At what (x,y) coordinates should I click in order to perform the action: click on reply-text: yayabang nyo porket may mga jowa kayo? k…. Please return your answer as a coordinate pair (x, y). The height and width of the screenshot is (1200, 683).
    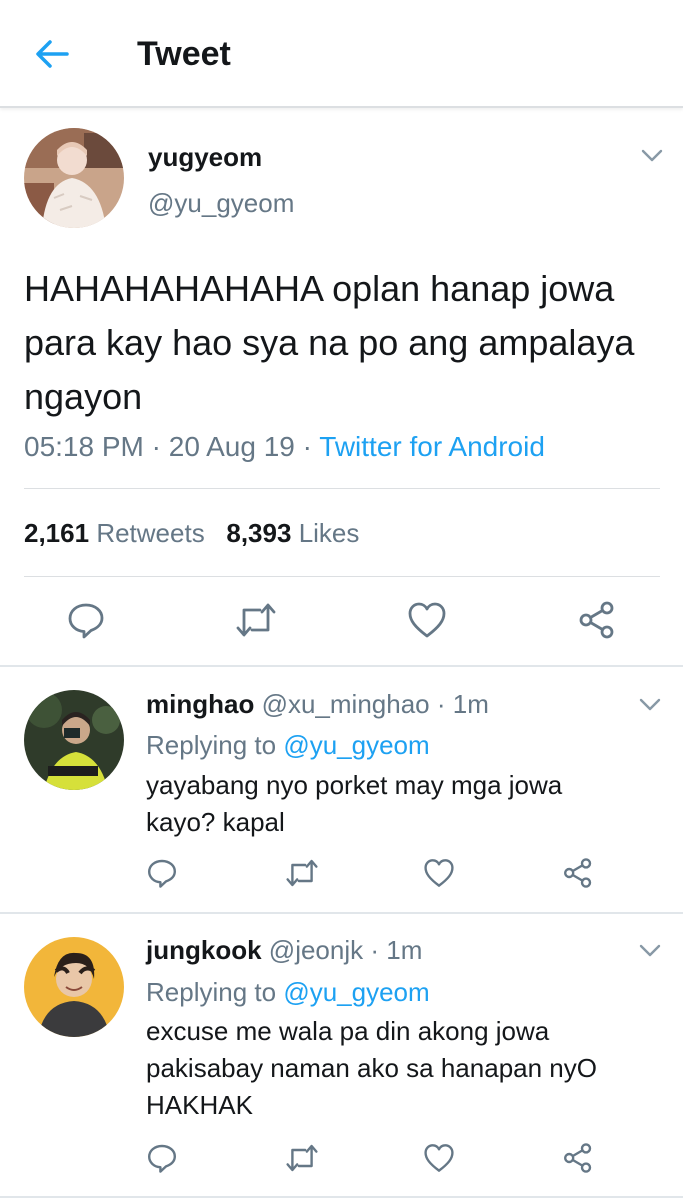
    Looking at the image, I should click on (354, 803).